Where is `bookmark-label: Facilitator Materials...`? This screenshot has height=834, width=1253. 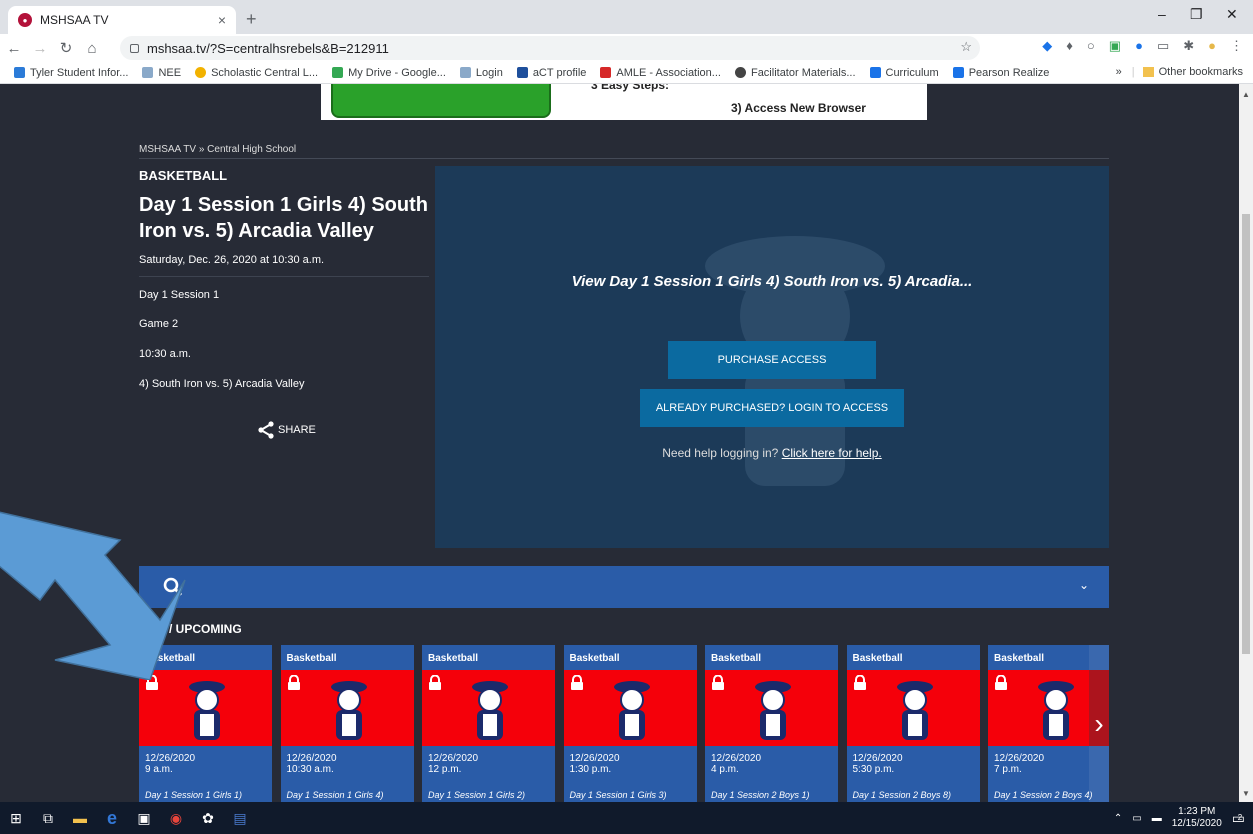
bookmark-label: Facilitator Materials... is located at coordinates (803, 72).